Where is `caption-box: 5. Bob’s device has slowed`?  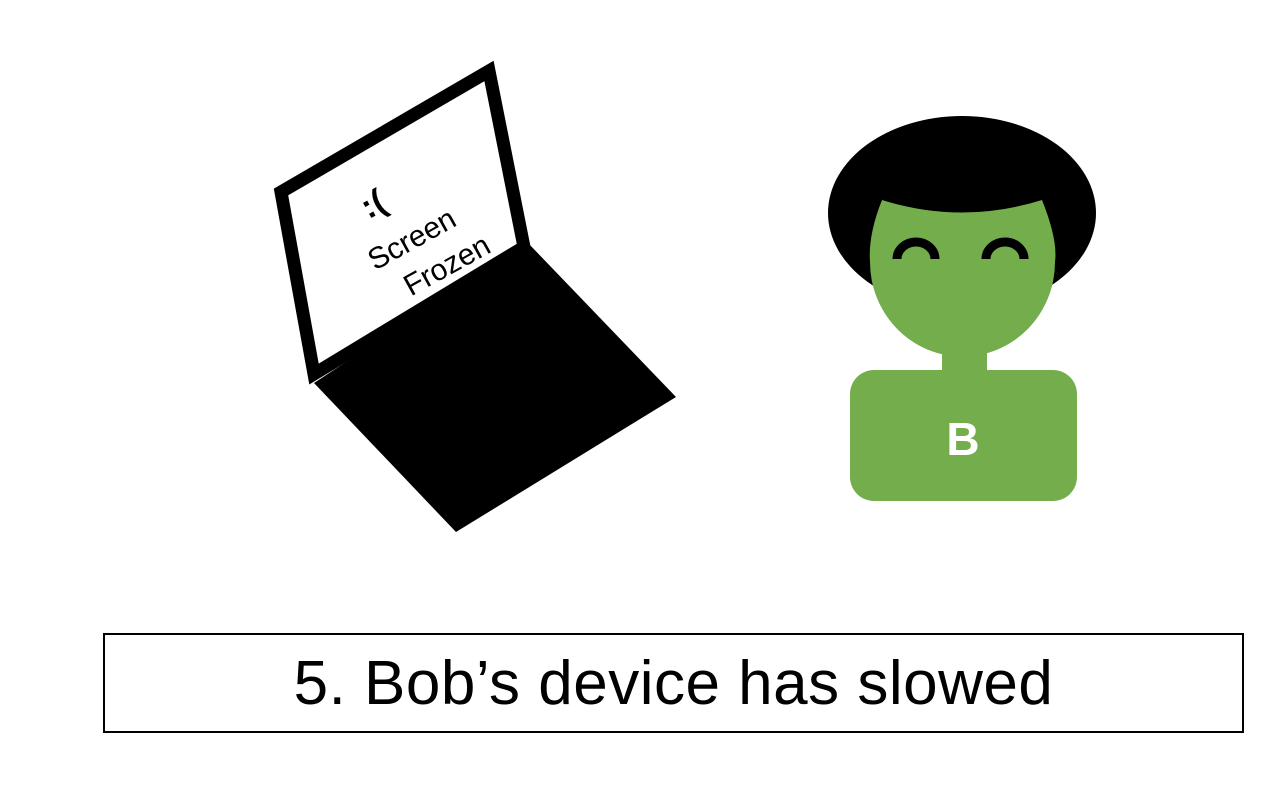
caption-box: 5. Bob’s device has slowed is located at coordinates (673, 683).